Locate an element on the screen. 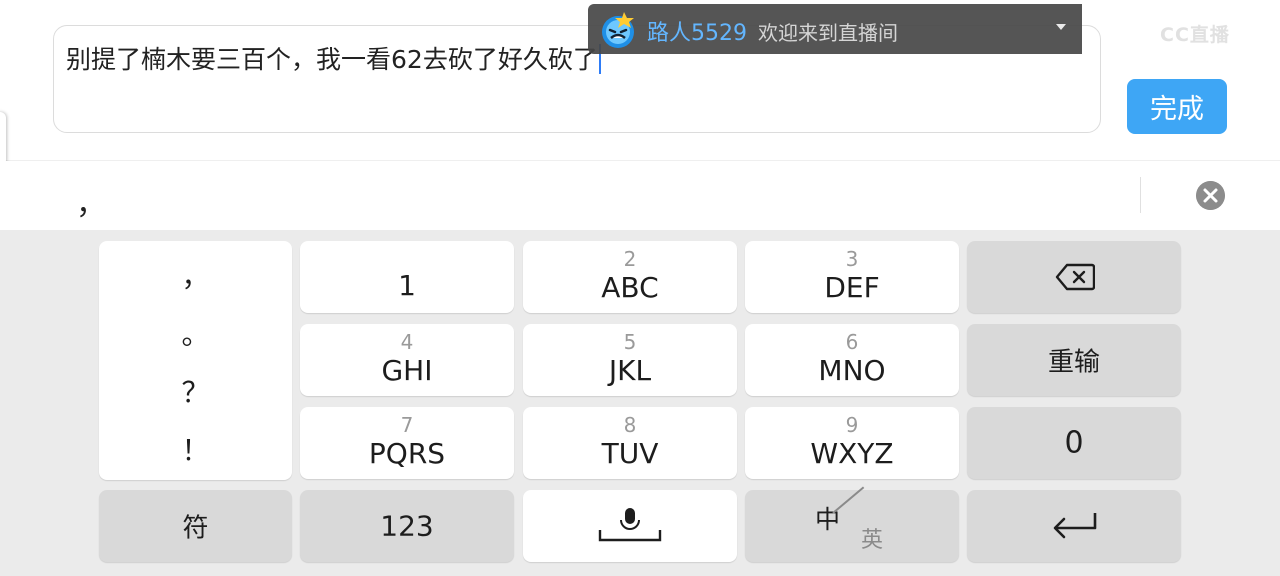  punct-question: ？ is located at coordinates (195, 391).